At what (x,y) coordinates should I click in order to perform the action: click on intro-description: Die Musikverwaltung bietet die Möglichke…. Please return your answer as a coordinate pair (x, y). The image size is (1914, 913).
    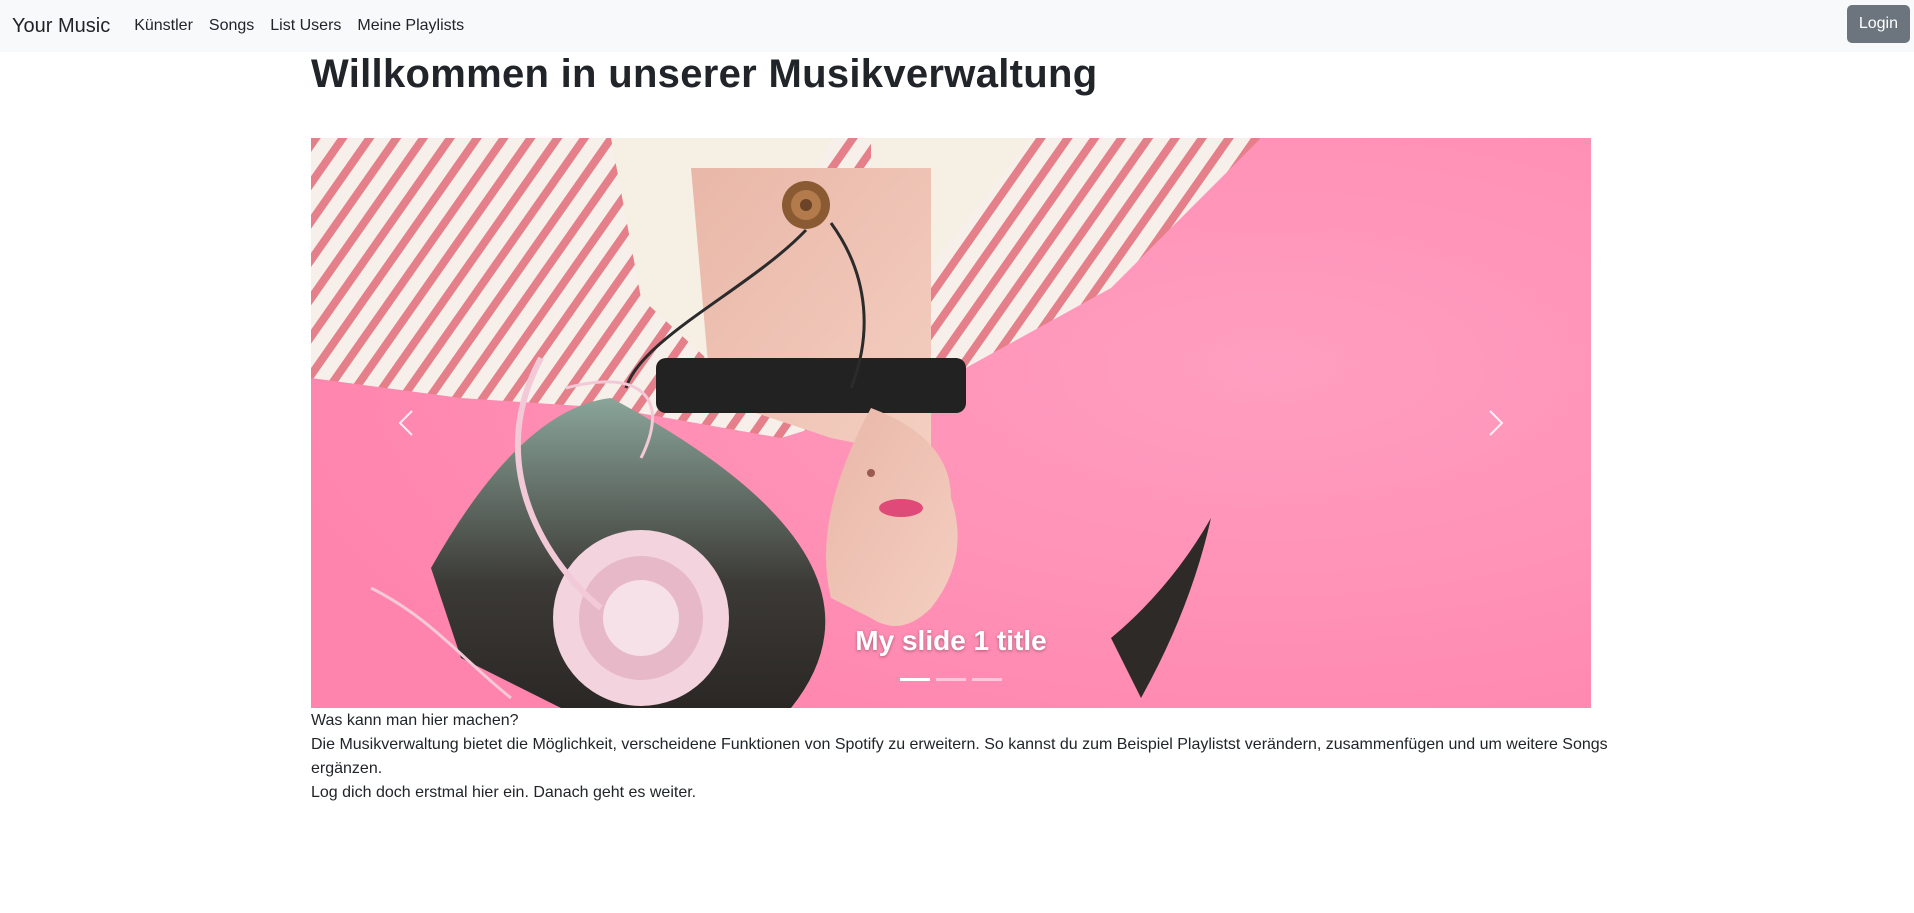
    Looking at the image, I should click on (959, 756).